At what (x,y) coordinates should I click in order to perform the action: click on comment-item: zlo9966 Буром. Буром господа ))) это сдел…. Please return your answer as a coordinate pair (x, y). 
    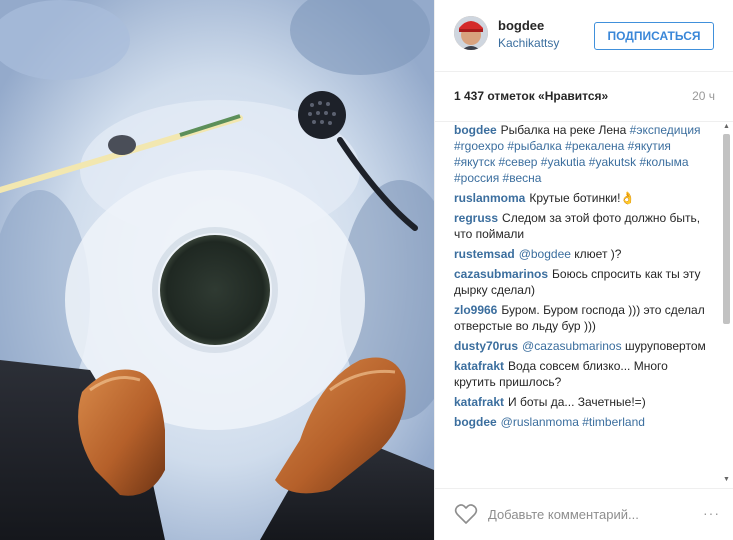
    Looking at the image, I should click on (580, 318).